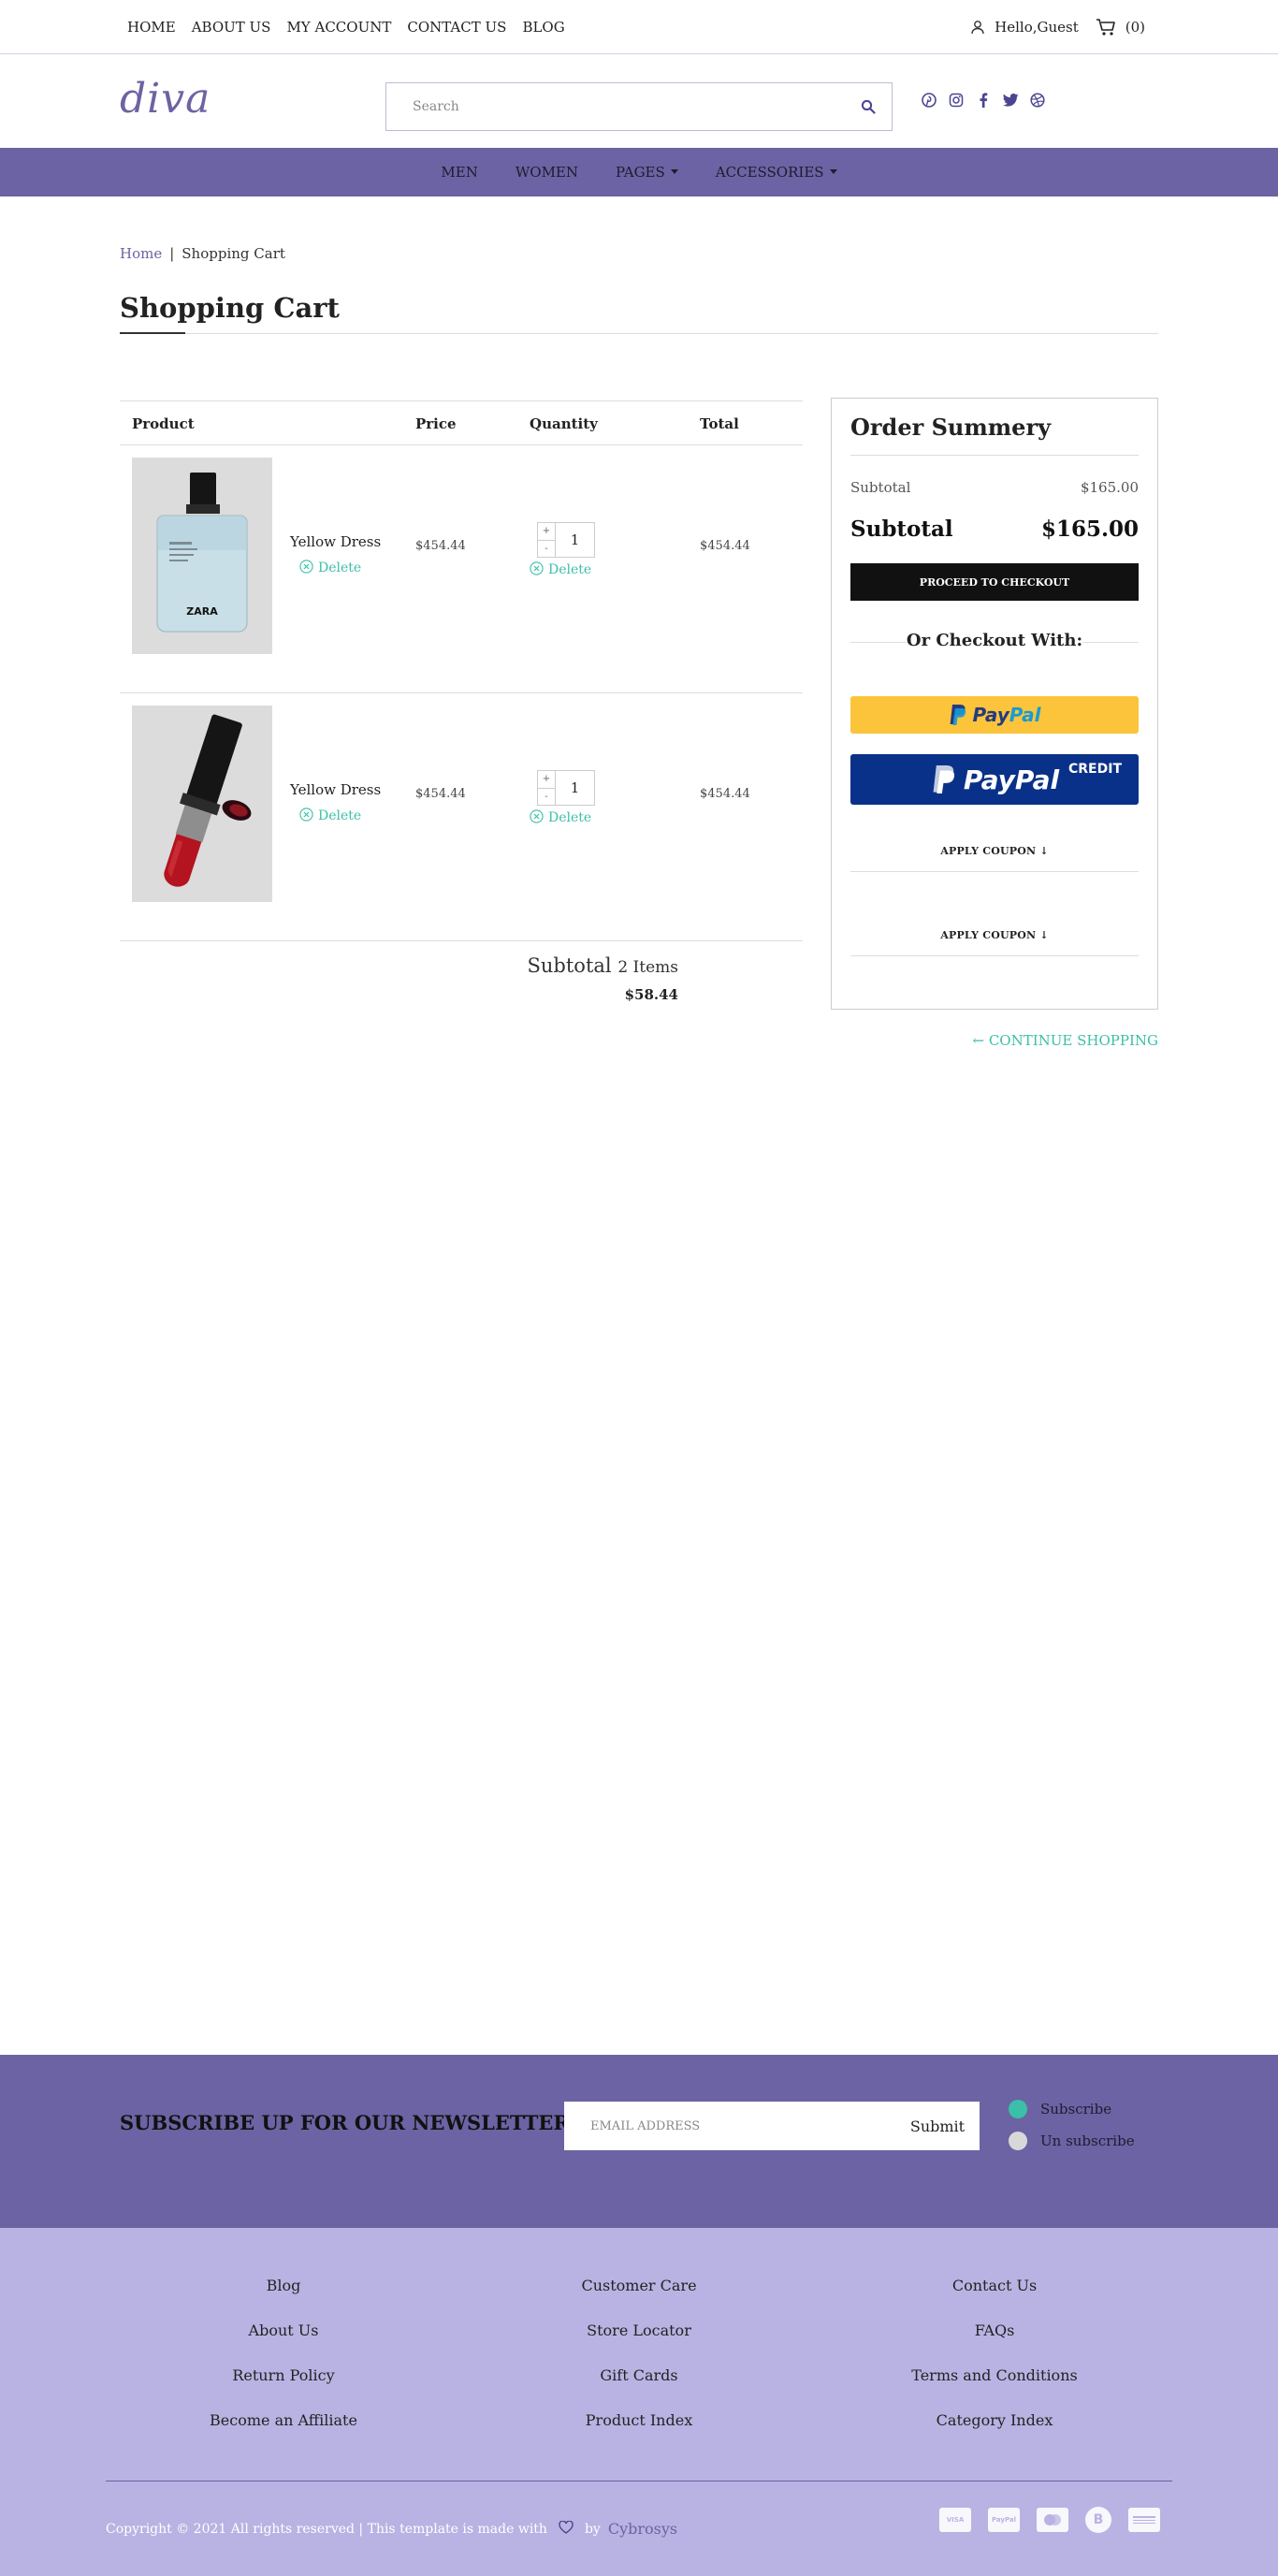  What do you see at coordinates (1037, 27) in the screenshot?
I see `greeting-text: Hello,Guest` at bounding box center [1037, 27].